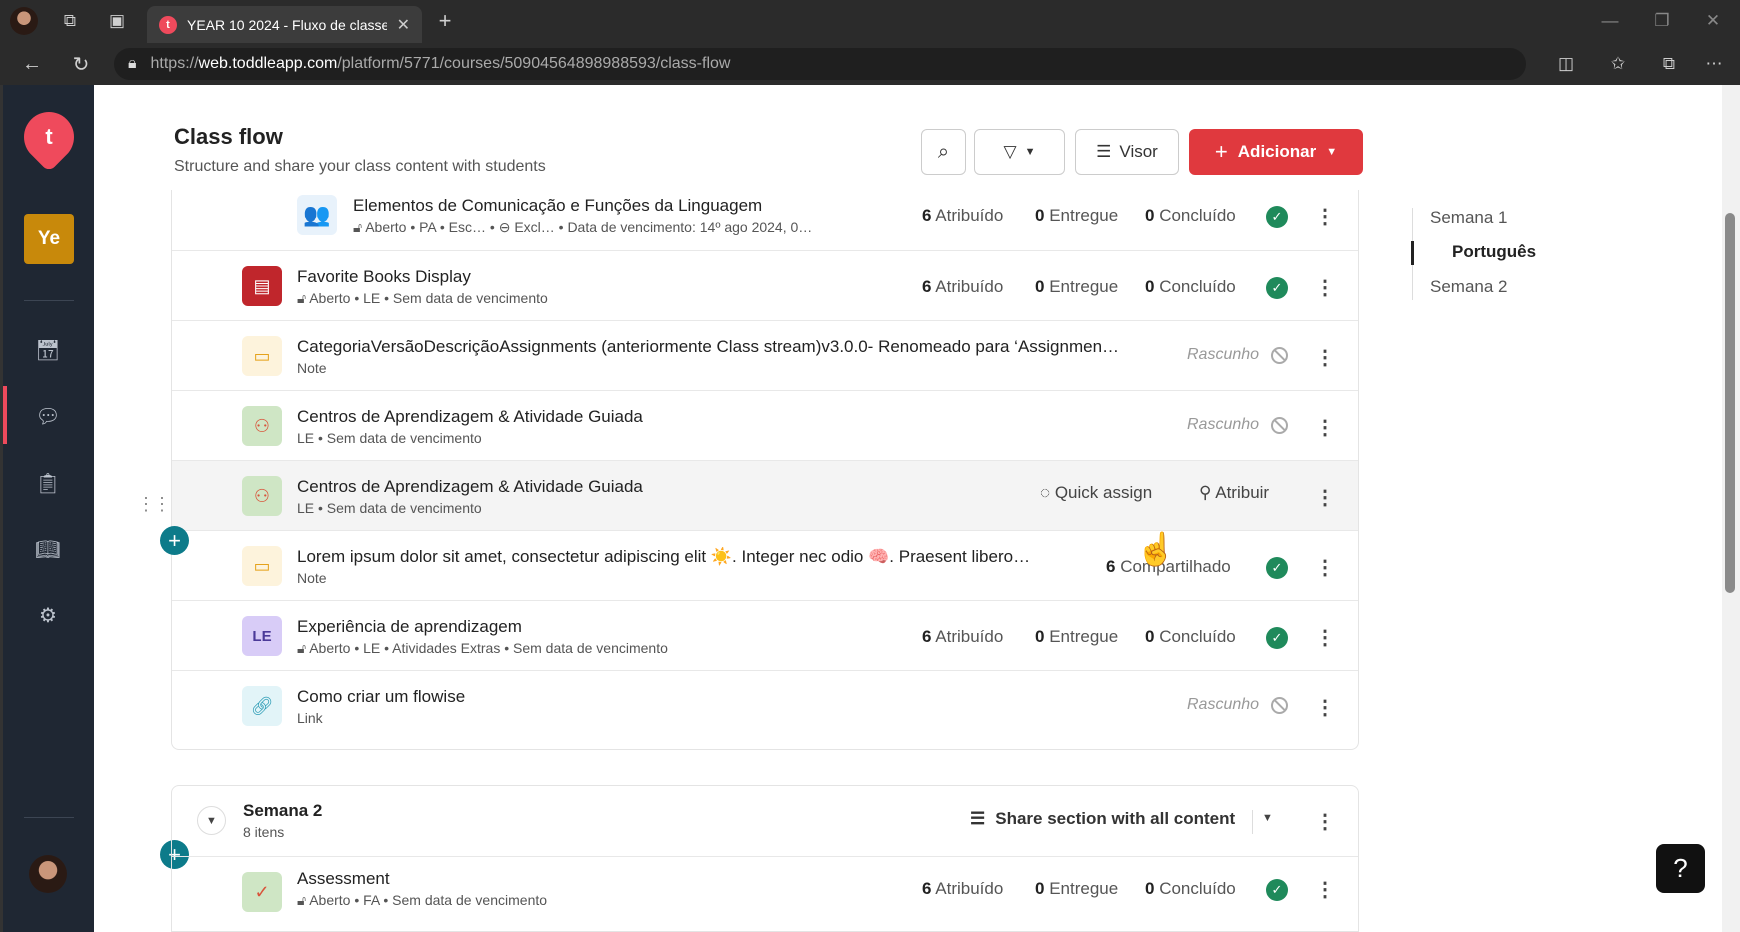  Describe the element at coordinates (1714, 64) in the screenshot. I see `browser-menu-icon: ⋯` at that location.